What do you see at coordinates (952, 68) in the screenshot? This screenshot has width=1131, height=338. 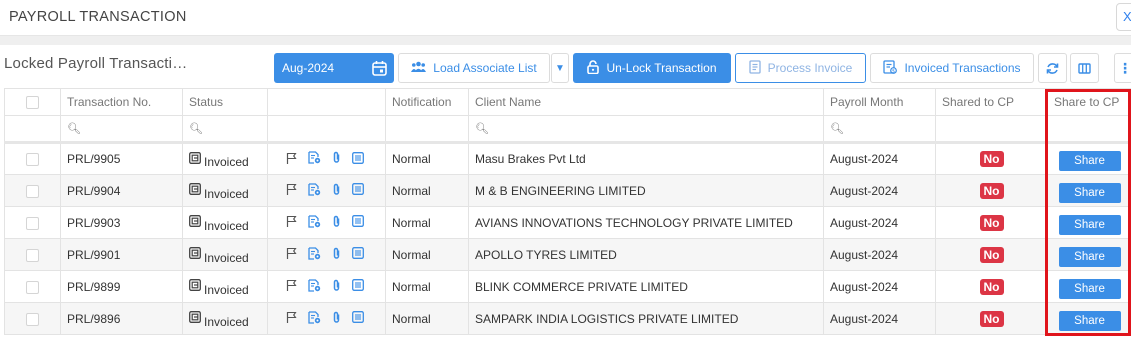 I see `invoiced-transactions-button: $ Invoiced Transactions` at bounding box center [952, 68].